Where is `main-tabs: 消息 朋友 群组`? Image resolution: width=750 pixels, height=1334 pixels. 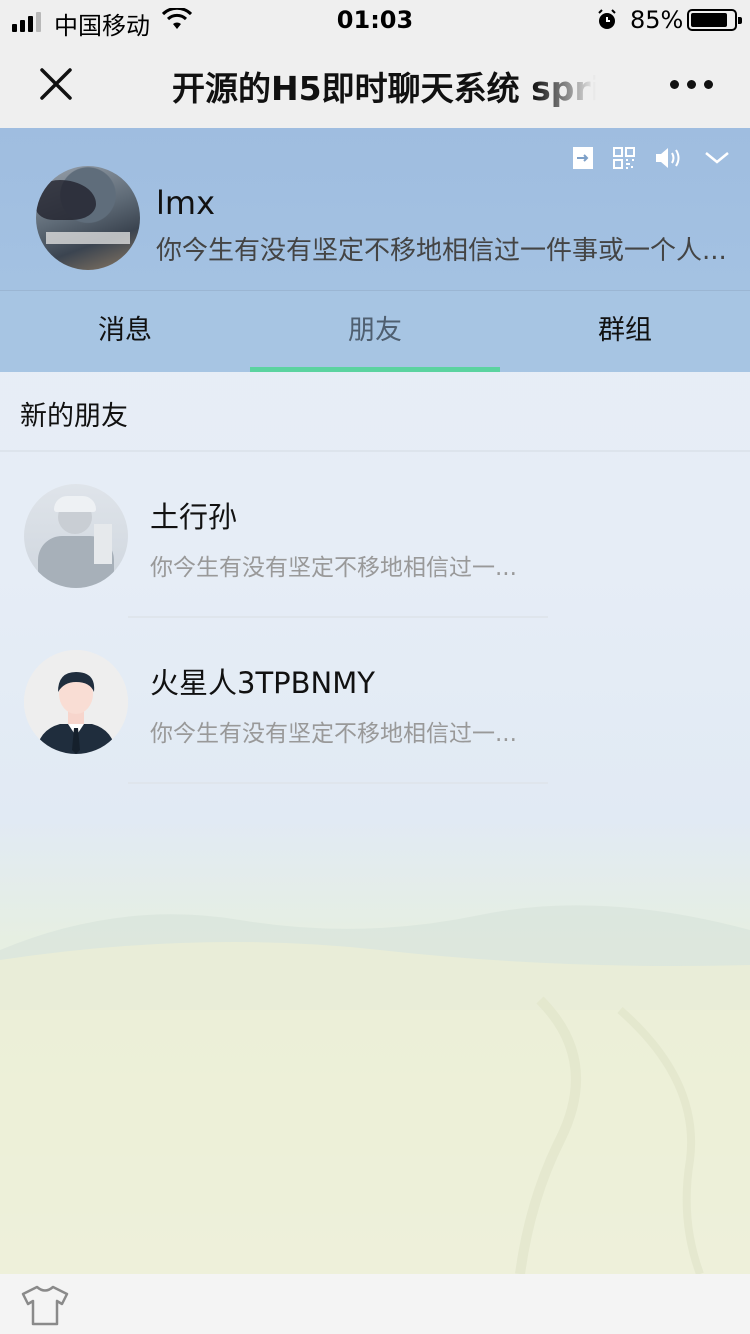 main-tabs: 消息 朋友 群组 is located at coordinates (375, 331).